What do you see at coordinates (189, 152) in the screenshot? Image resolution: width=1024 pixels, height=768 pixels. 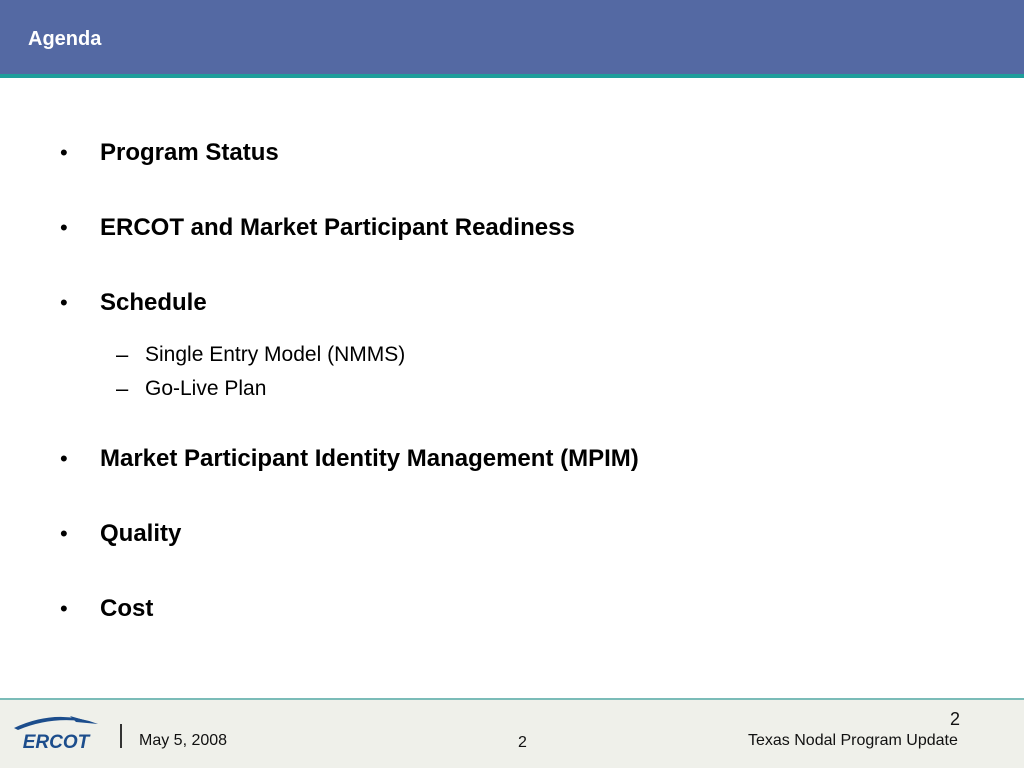 I see `agenda-item-label: Program Status` at bounding box center [189, 152].